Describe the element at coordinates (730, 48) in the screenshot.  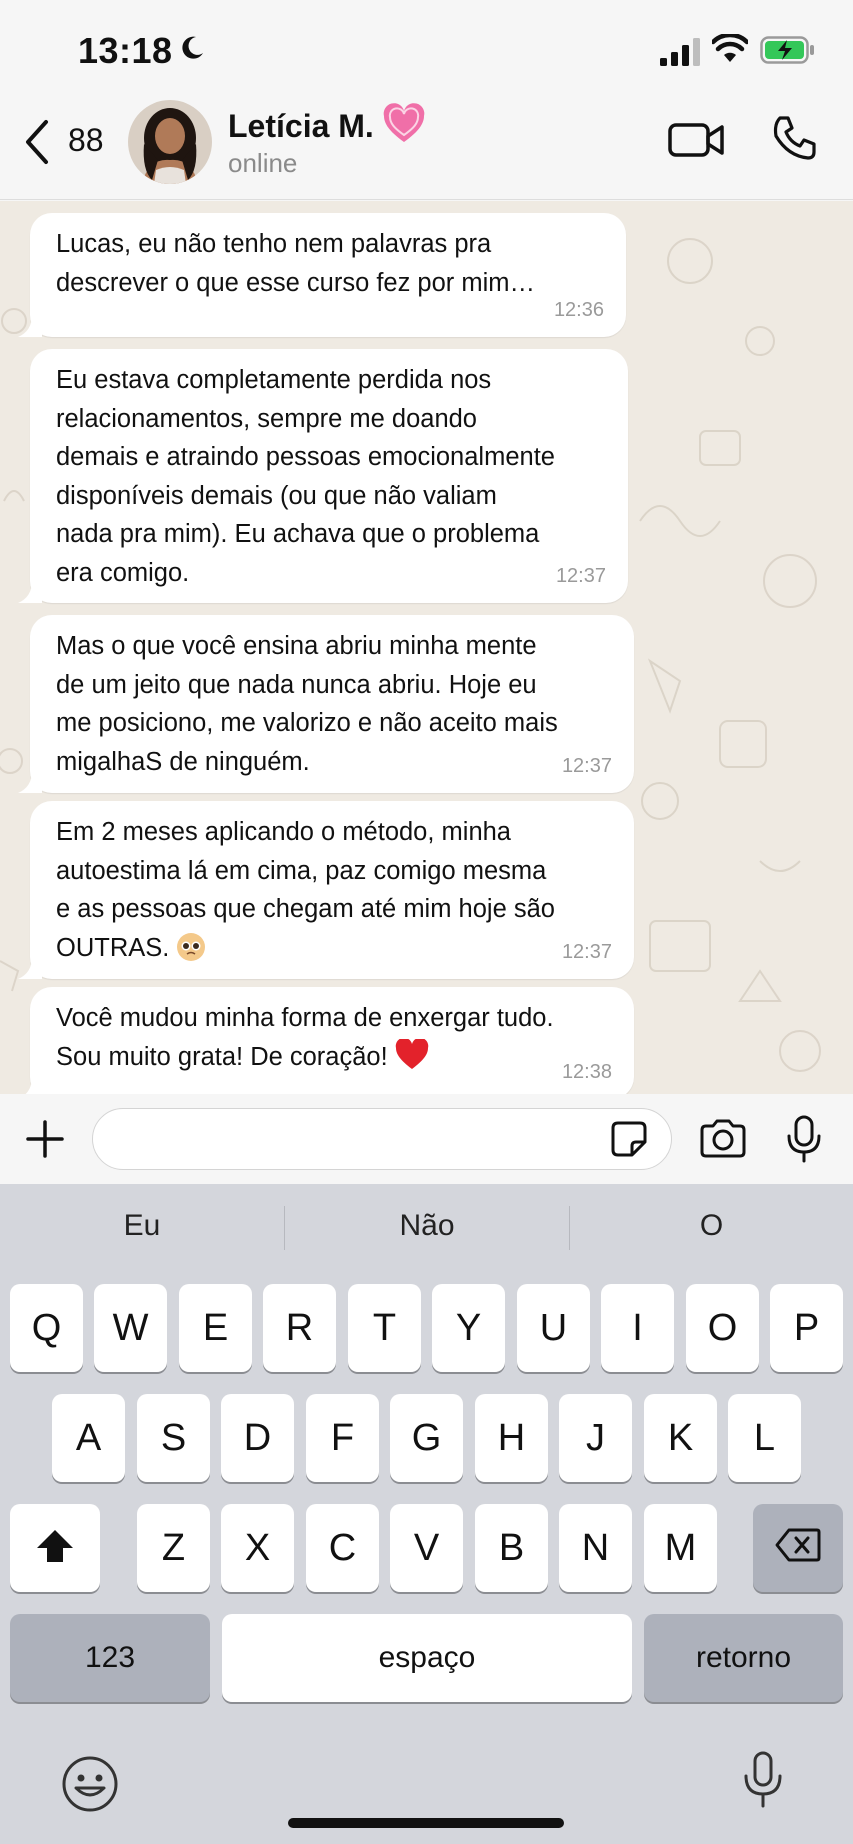
I see `wifi-icon` at that location.